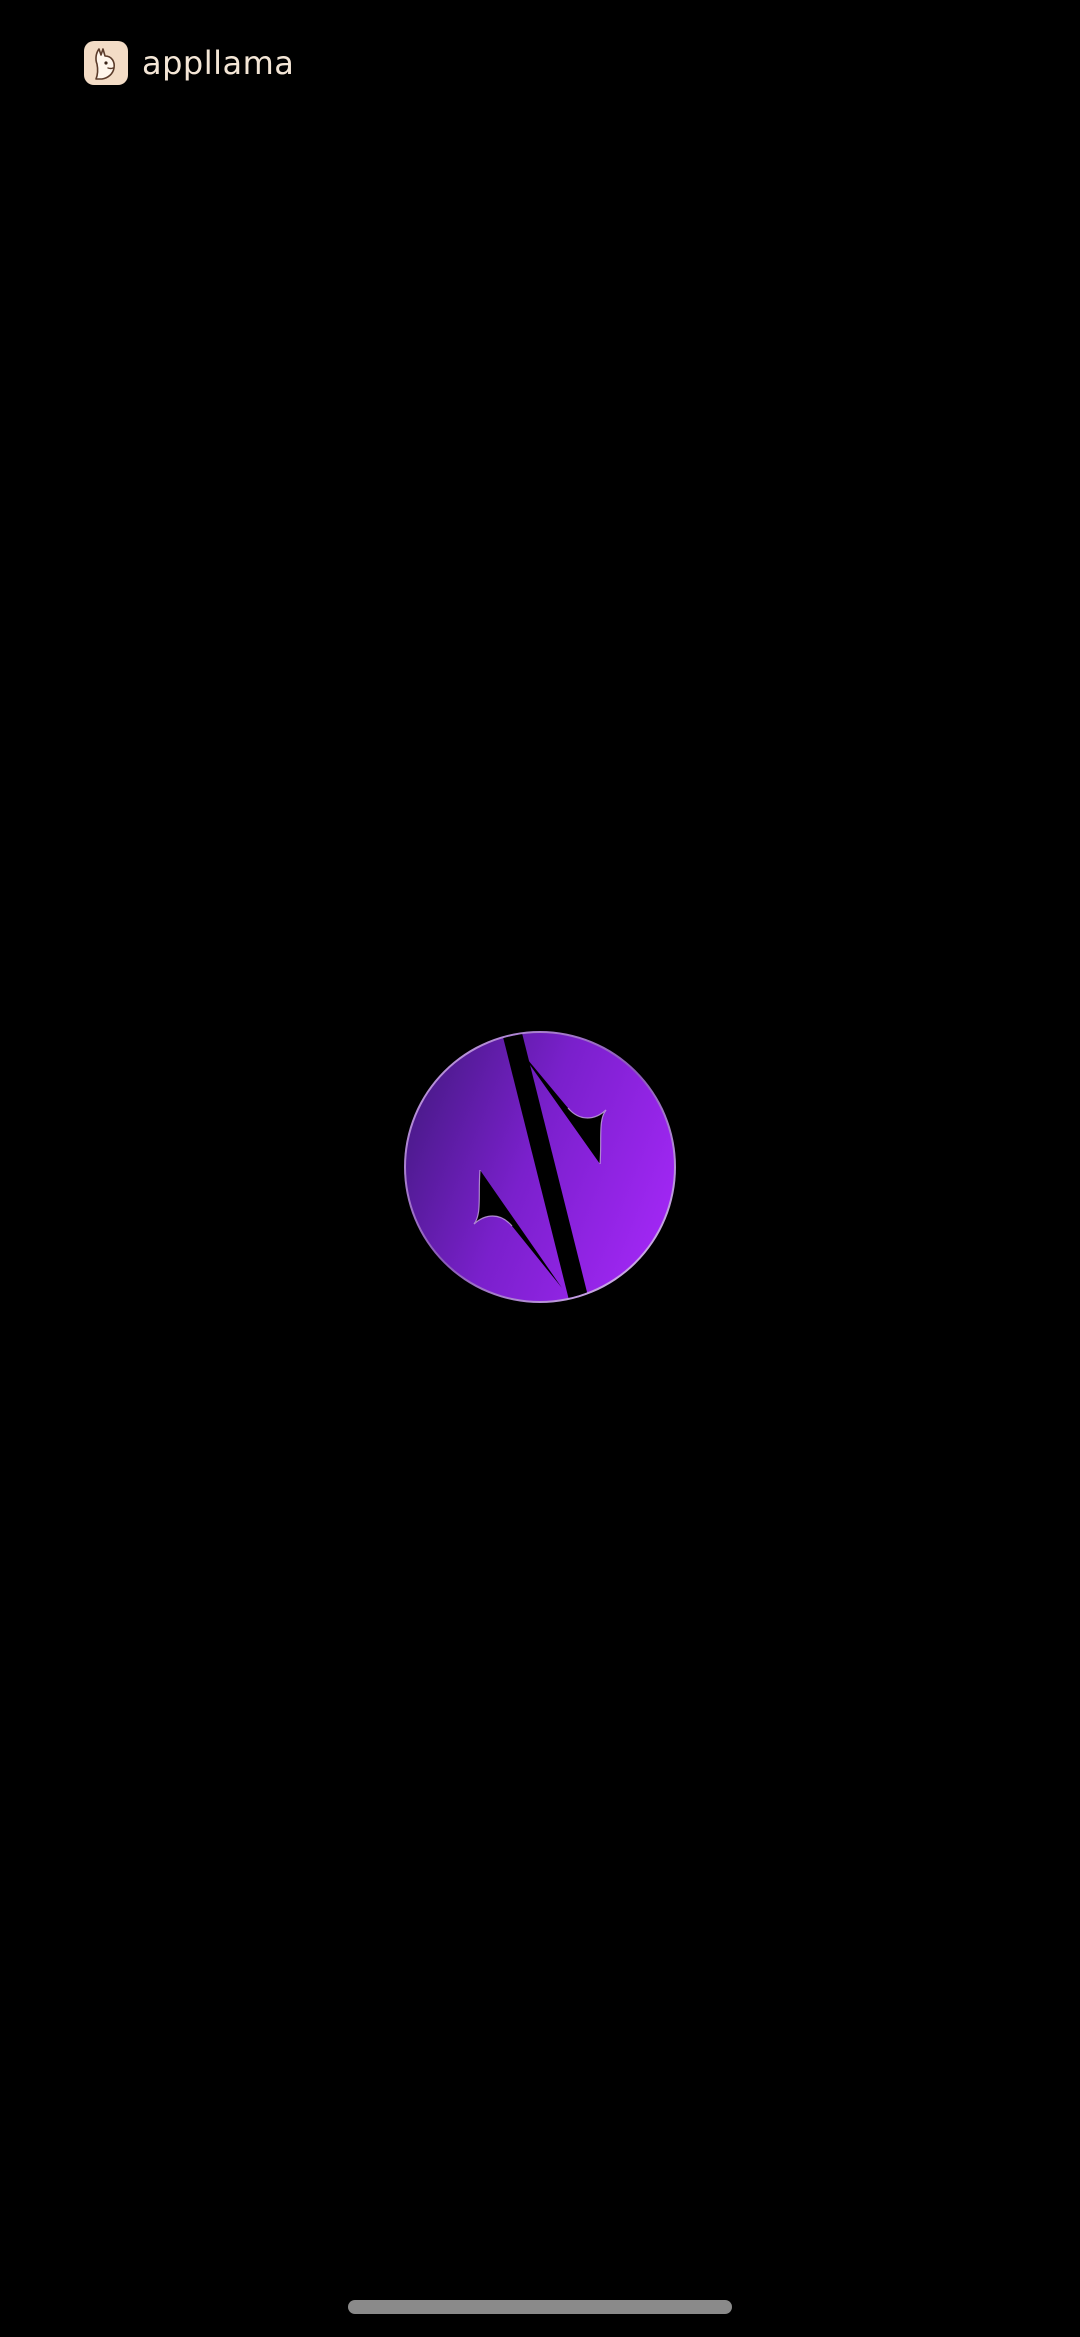 The image size is (1080, 2337). What do you see at coordinates (540, 2307) in the screenshot?
I see `home-indicator` at bounding box center [540, 2307].